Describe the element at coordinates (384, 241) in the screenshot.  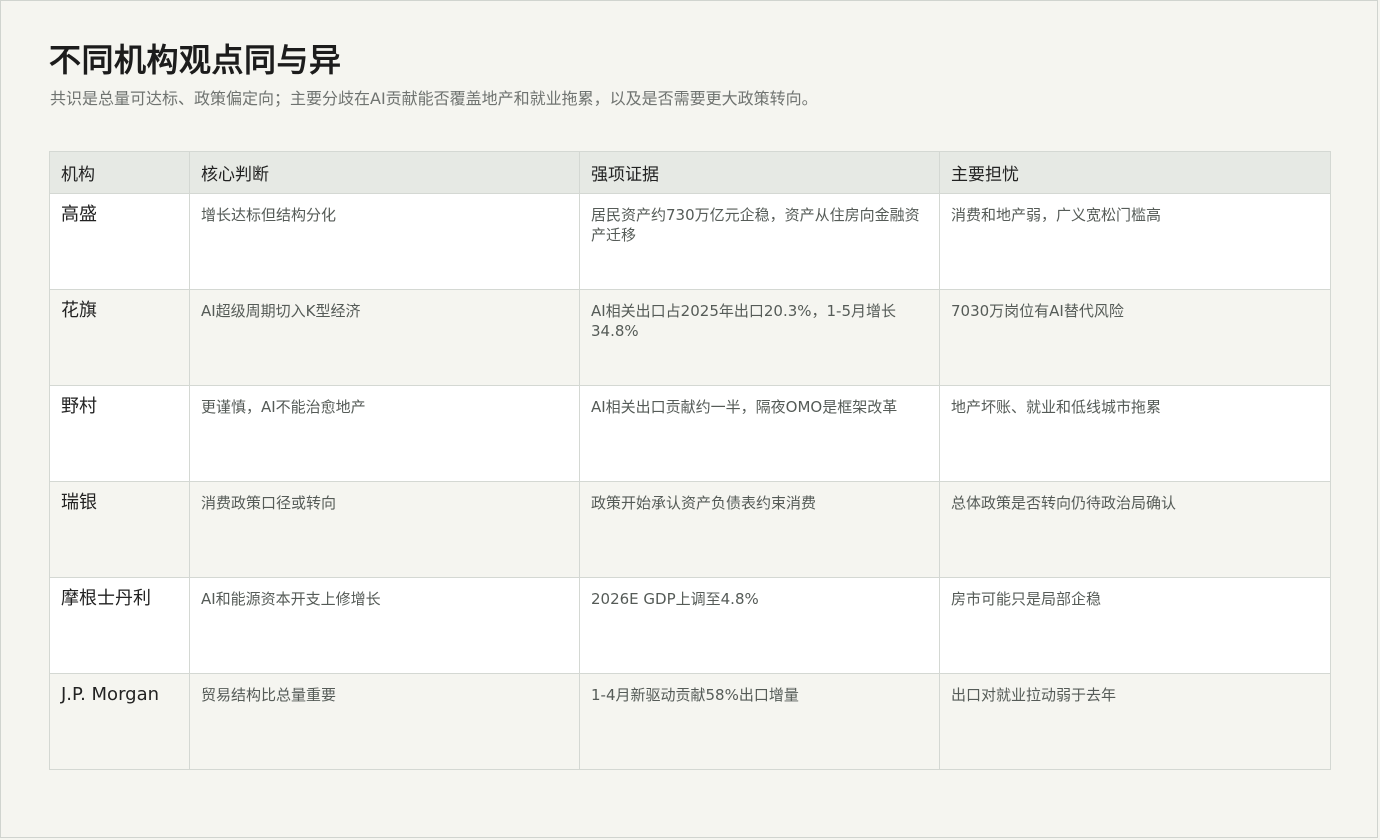
I see `cell-core-view: 增长达标但结构分化` at that location.